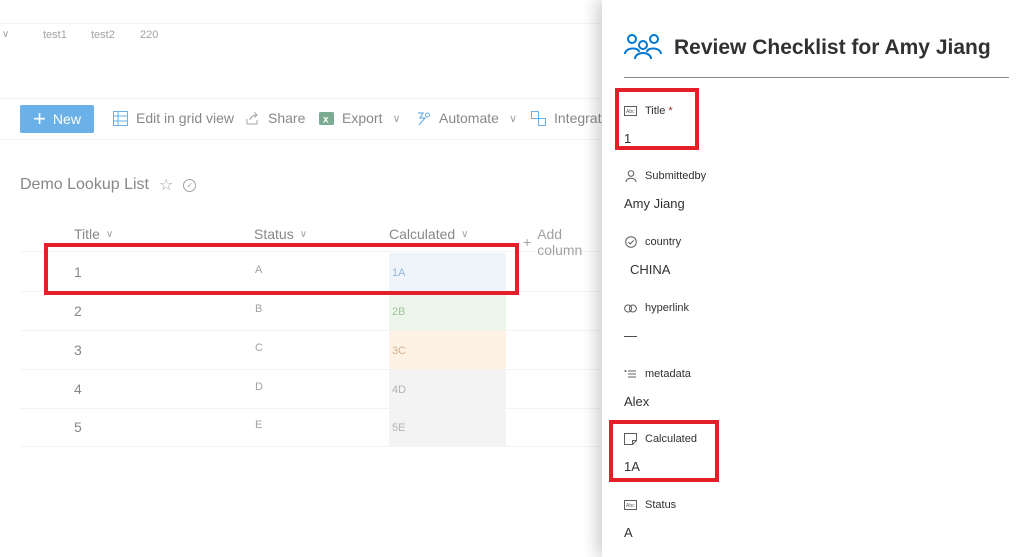 This screenshot has height=557, width=1027. I want to click on field-submittedby: Submittedby Amy Jiang, so click(814, 190).